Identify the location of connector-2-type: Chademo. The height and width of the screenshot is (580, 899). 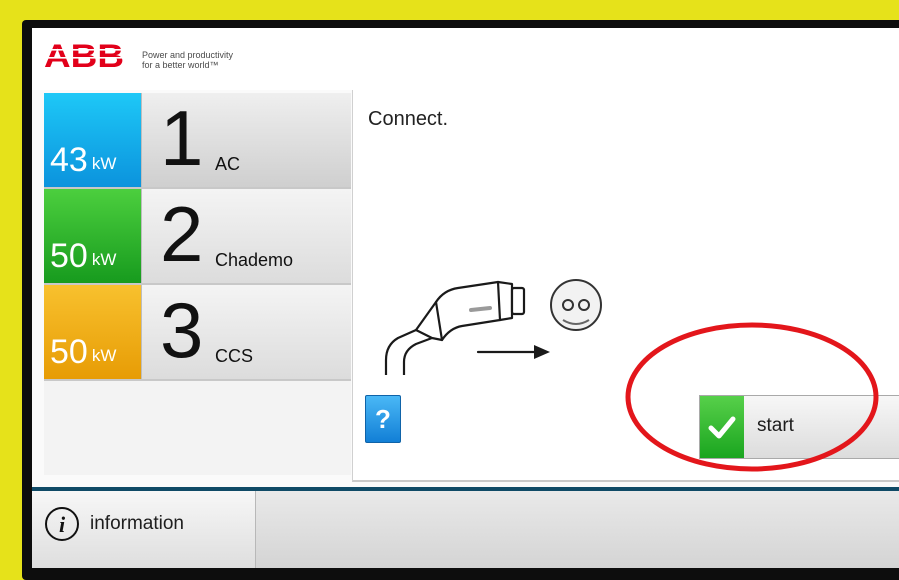
(254, 260).